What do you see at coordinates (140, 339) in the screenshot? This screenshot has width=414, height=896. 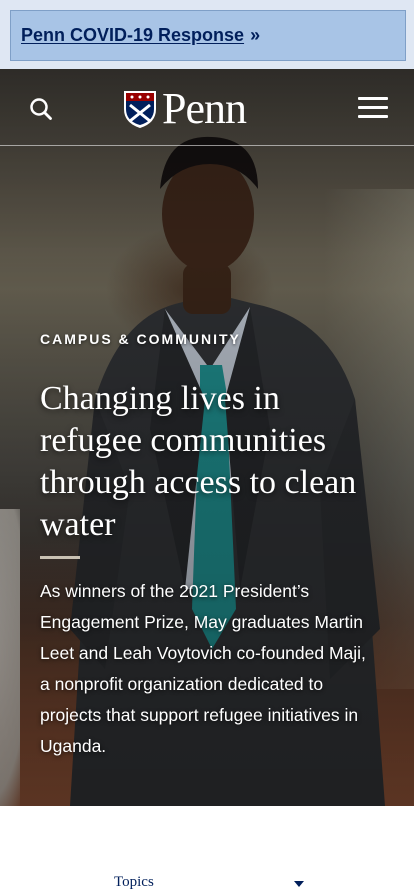 I see `category-label: CAMPUS & COMMUNITY` at bounding box center [140, 339].